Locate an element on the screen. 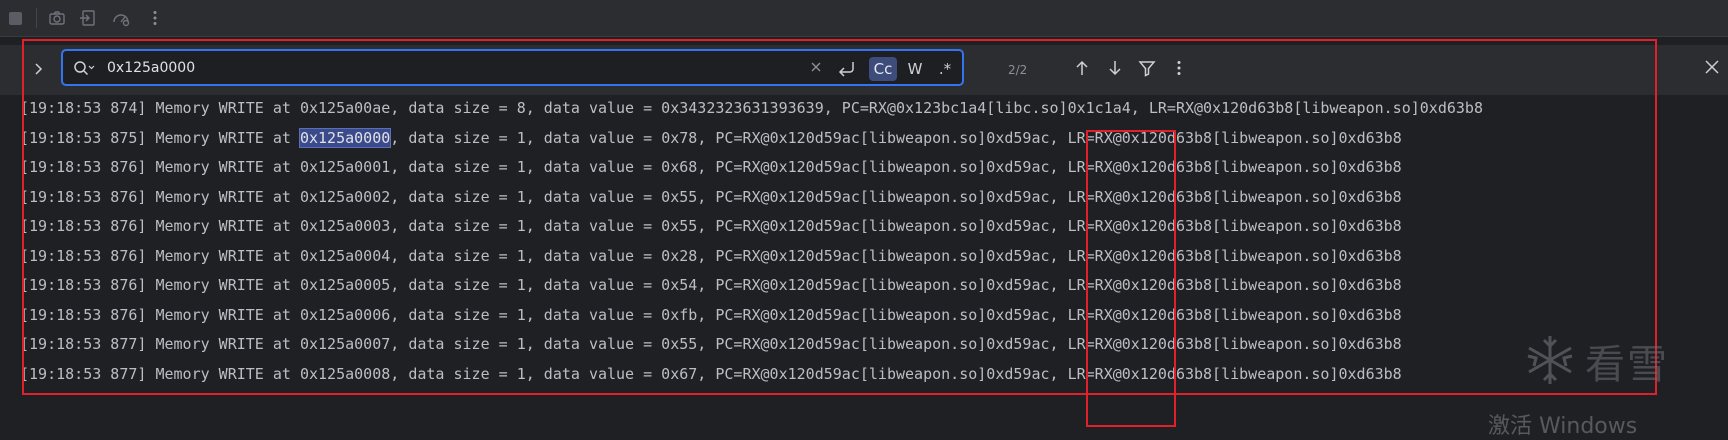 This screenshot has width=1728, height=440. close-icon is located at coordinates (1712, 67).